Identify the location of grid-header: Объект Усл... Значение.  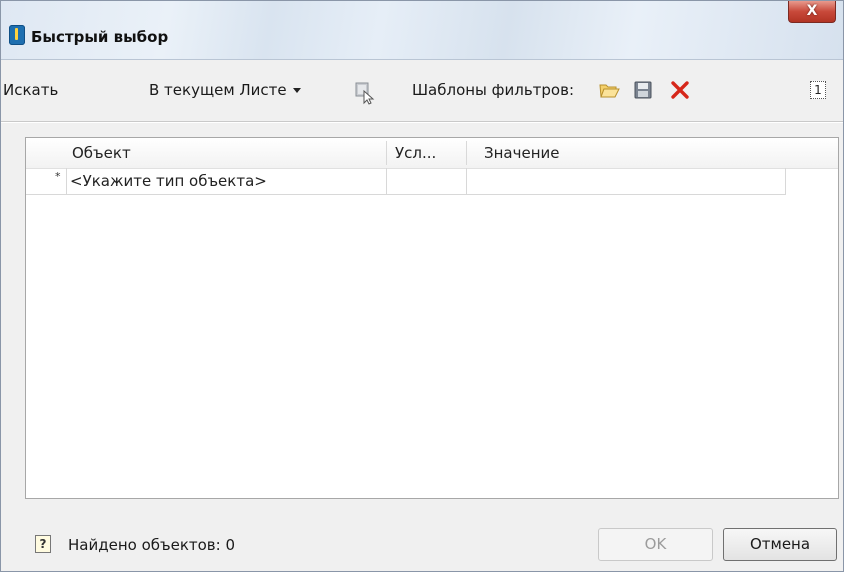
(432, 153).